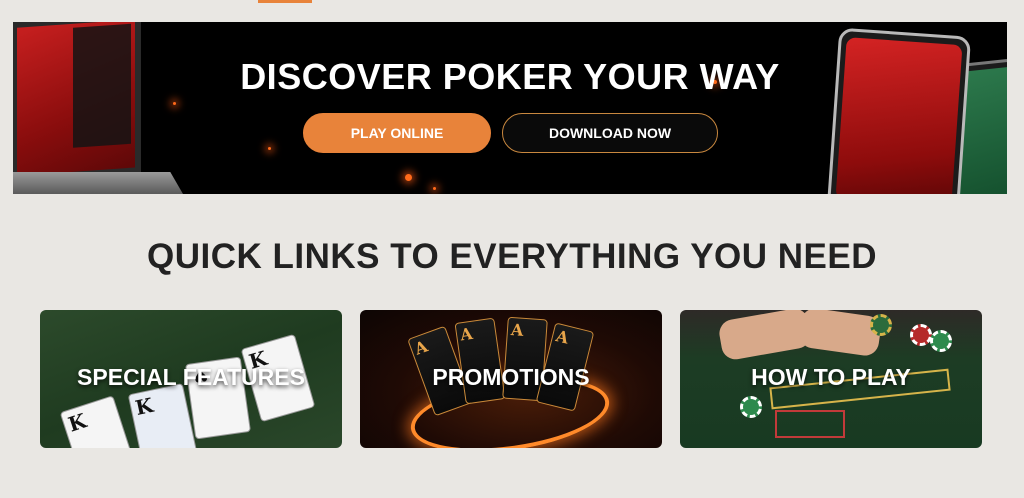 Image resolution: width=1024 pixels, height=498 pixels. I want to click on how-to-play-label: HOW TO PLAY, so click(831, 377).